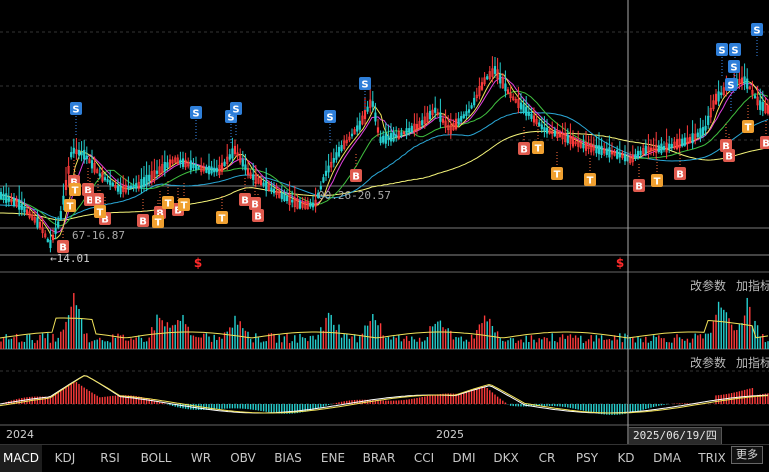 The width and height of the screenshot is (769, 472). What do you see at coordinates (708, 285) in the screenshot?
I see `volume-modify-params-button: 改参数` at bounding box center [708, 285].